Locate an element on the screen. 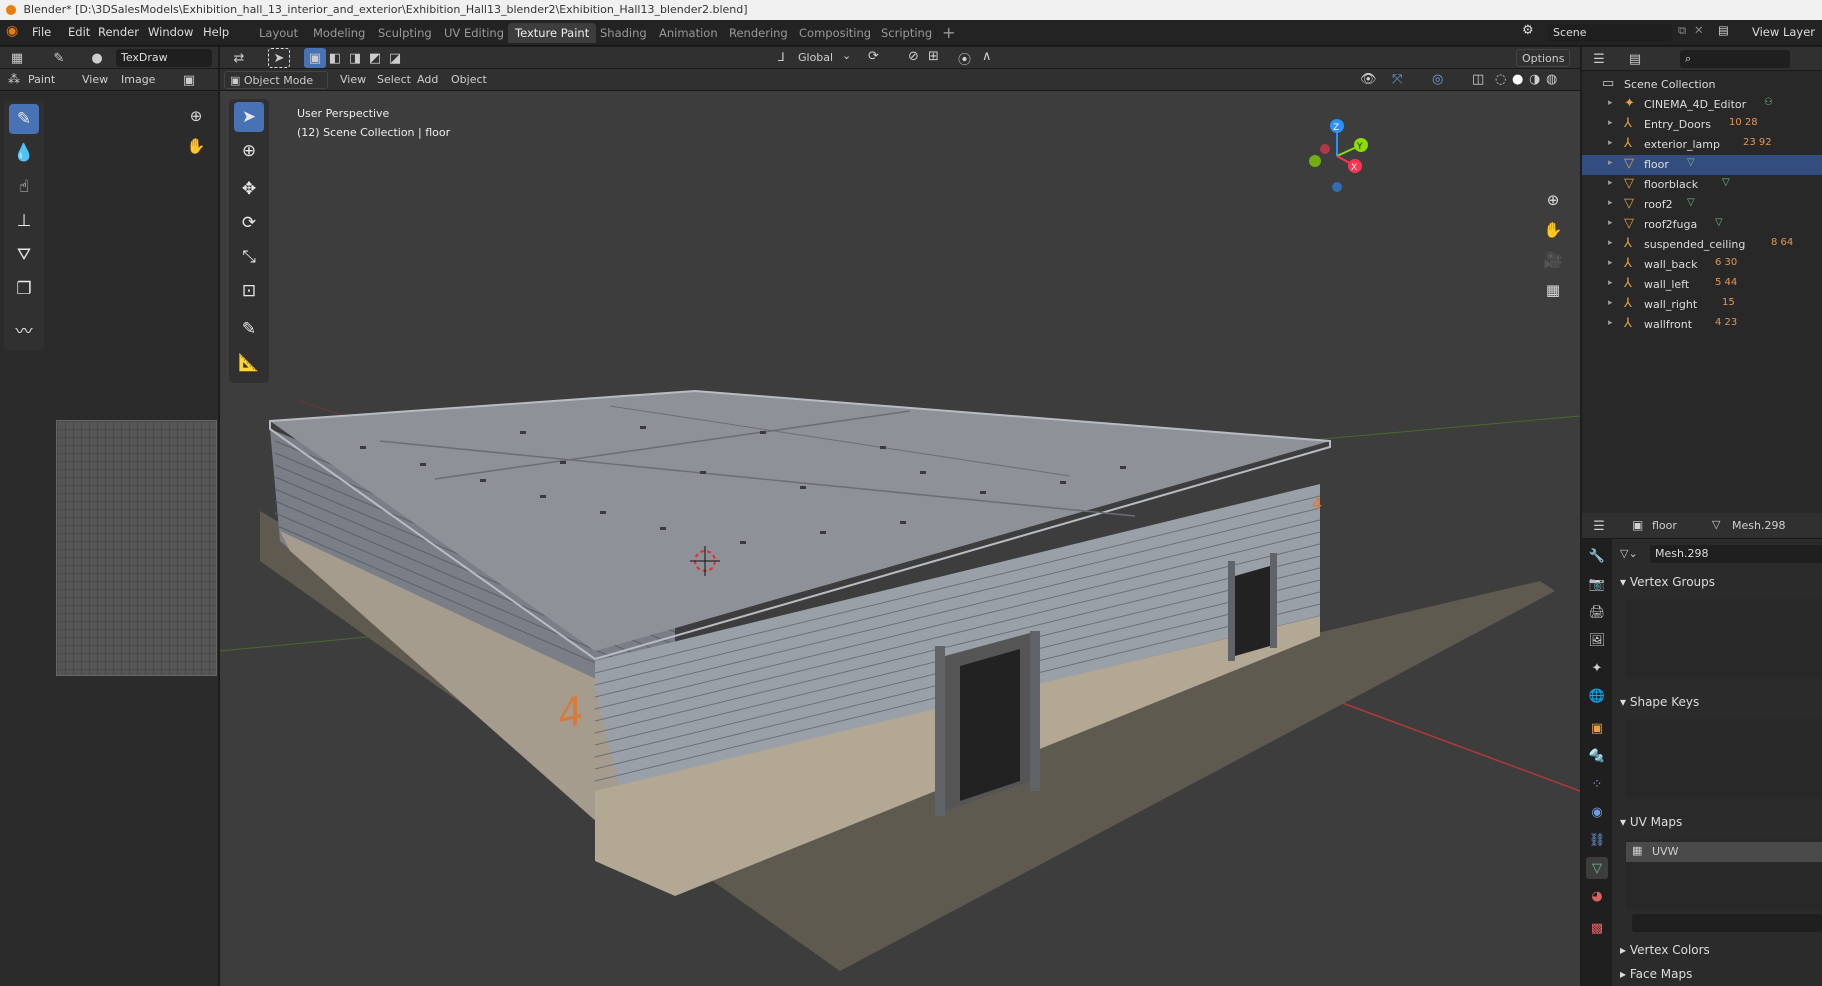  texture-tab-icon: ▩ is located at coordinates (1597, 928).